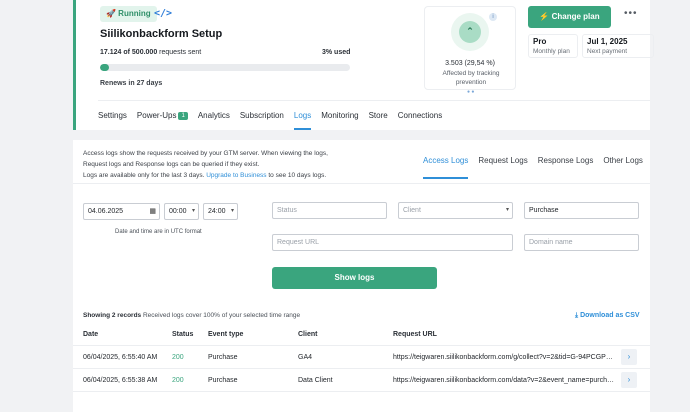 This screenshot has width=690, height=412. What do you see at coordinates (631, 13) in the screenshot?
I see `more-options-icon: •••` at bounding box center [631, 13].